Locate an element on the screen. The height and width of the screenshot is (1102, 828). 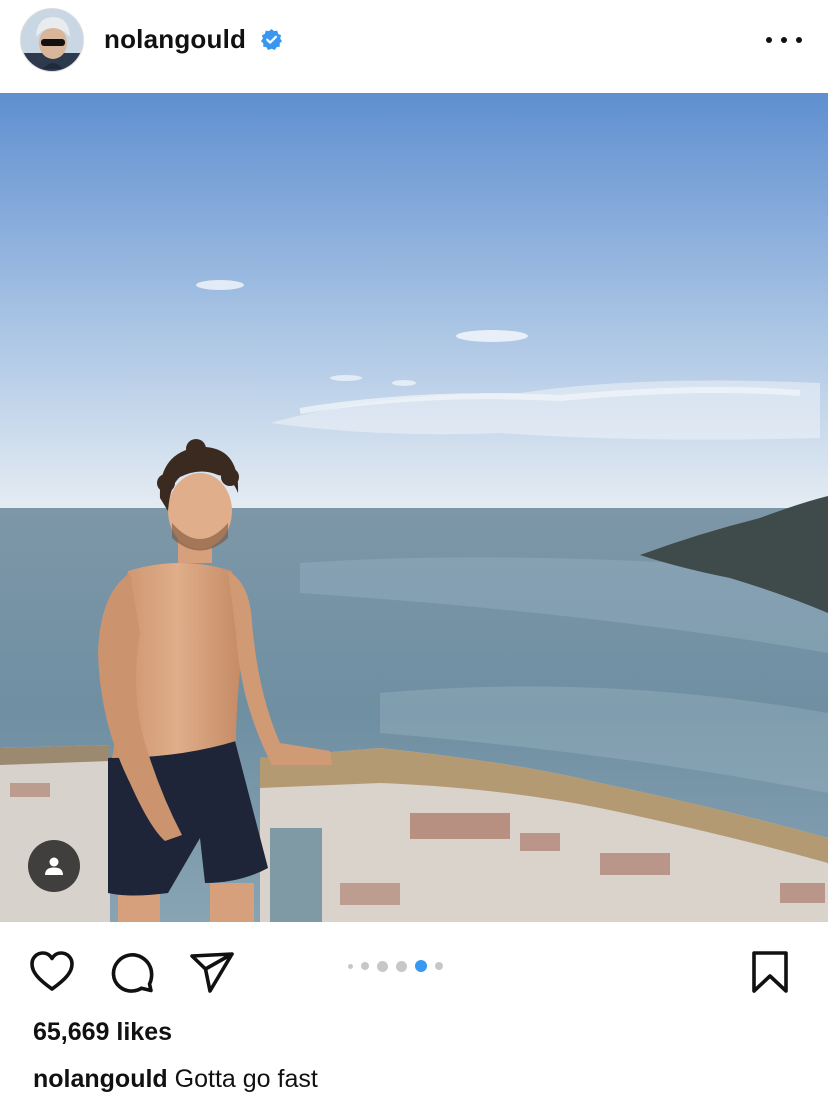
post-header: nolangould is located at coordinates (414, 46).